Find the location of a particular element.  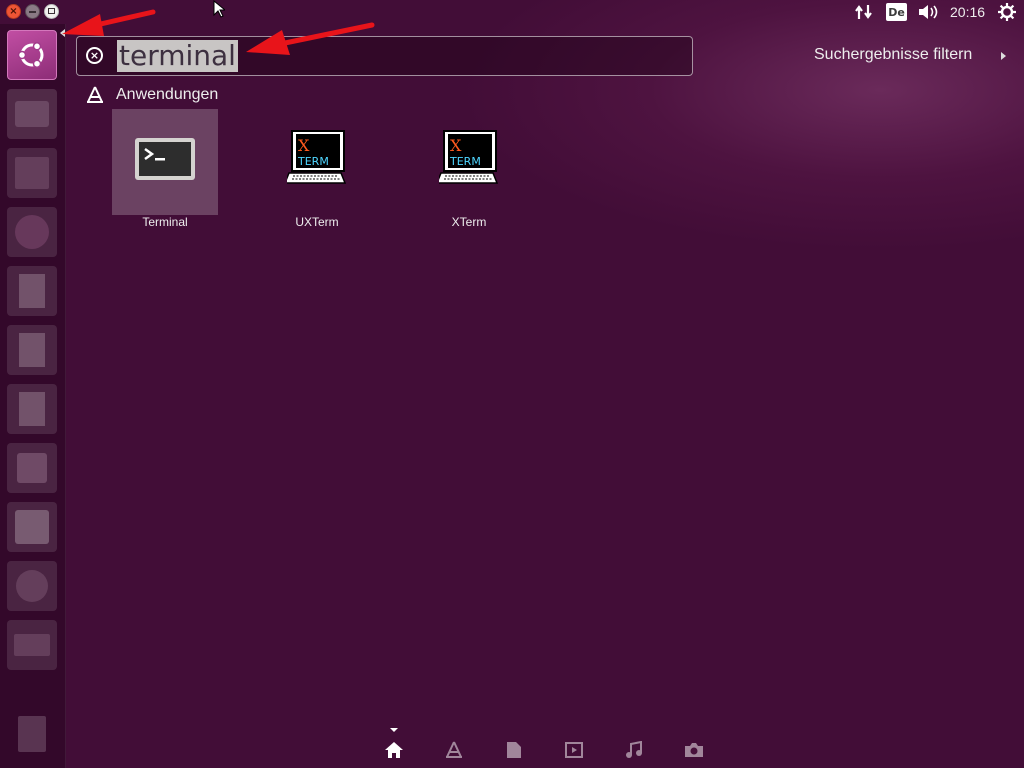

app-result-terminal: Terminal is located at coordinates (165, 169).